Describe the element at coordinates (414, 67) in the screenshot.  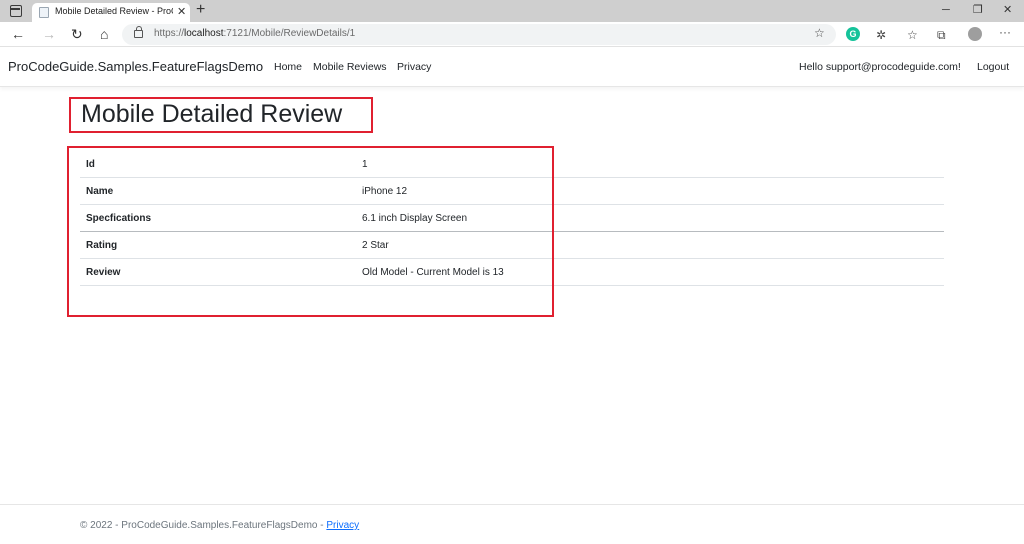
I see `nav-link-privacy: Privacy` at that location.